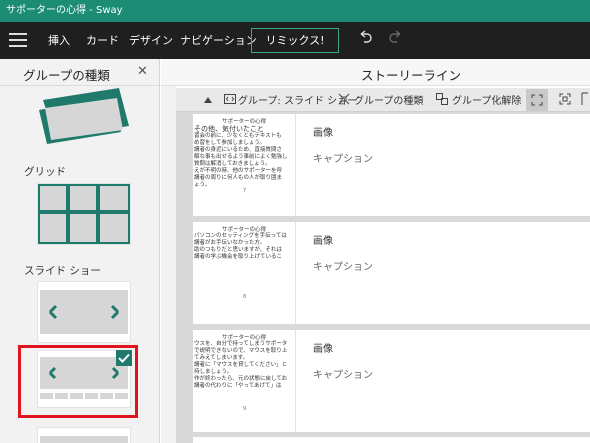 The image size is (590, 443). Describe the element at coordinates (168, 264) in the screenshot. I see `storyline-left-margin` at that location.